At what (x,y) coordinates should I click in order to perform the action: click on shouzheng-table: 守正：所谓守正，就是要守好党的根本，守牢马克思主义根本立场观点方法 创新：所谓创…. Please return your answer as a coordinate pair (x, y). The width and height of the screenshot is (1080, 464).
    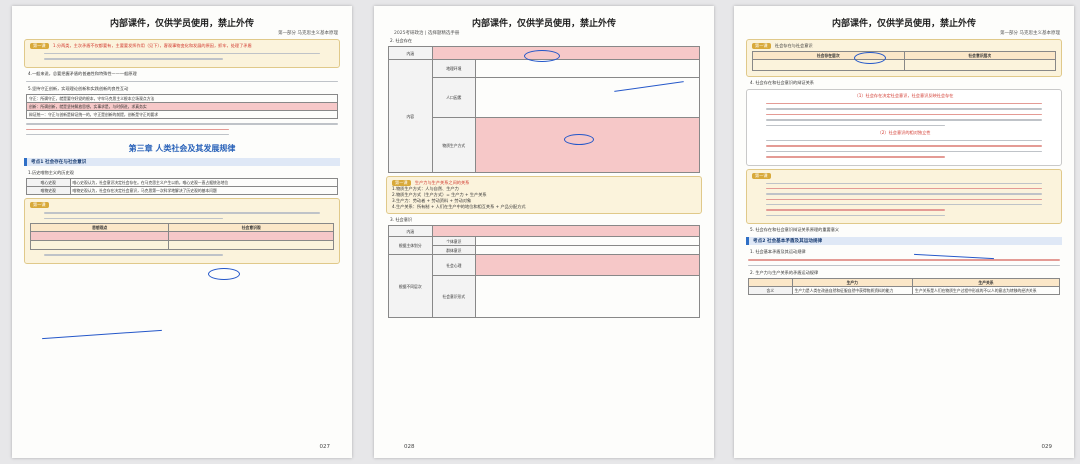
    Looking at the image, I should click on (182, 107).